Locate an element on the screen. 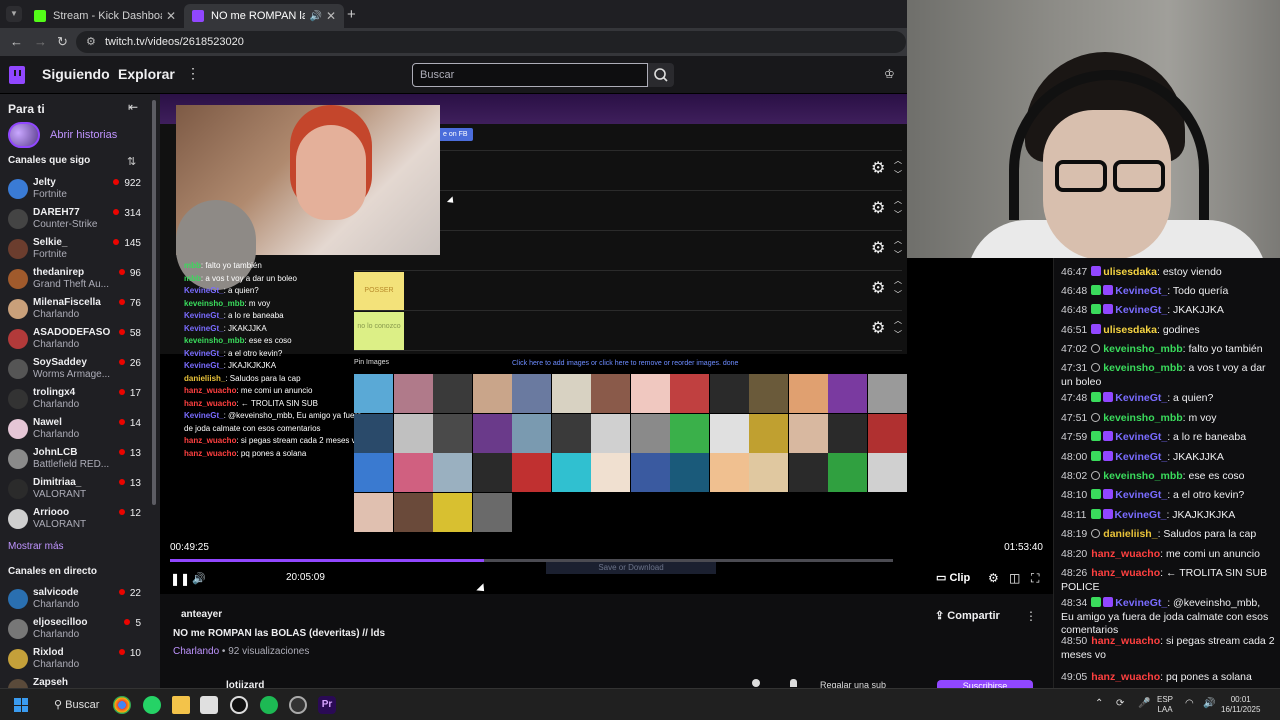 Image resolution: width=1280 pixels, height=720 pixels. theatre-mode-icon: ◫ is located at coordinates (1014, 578).